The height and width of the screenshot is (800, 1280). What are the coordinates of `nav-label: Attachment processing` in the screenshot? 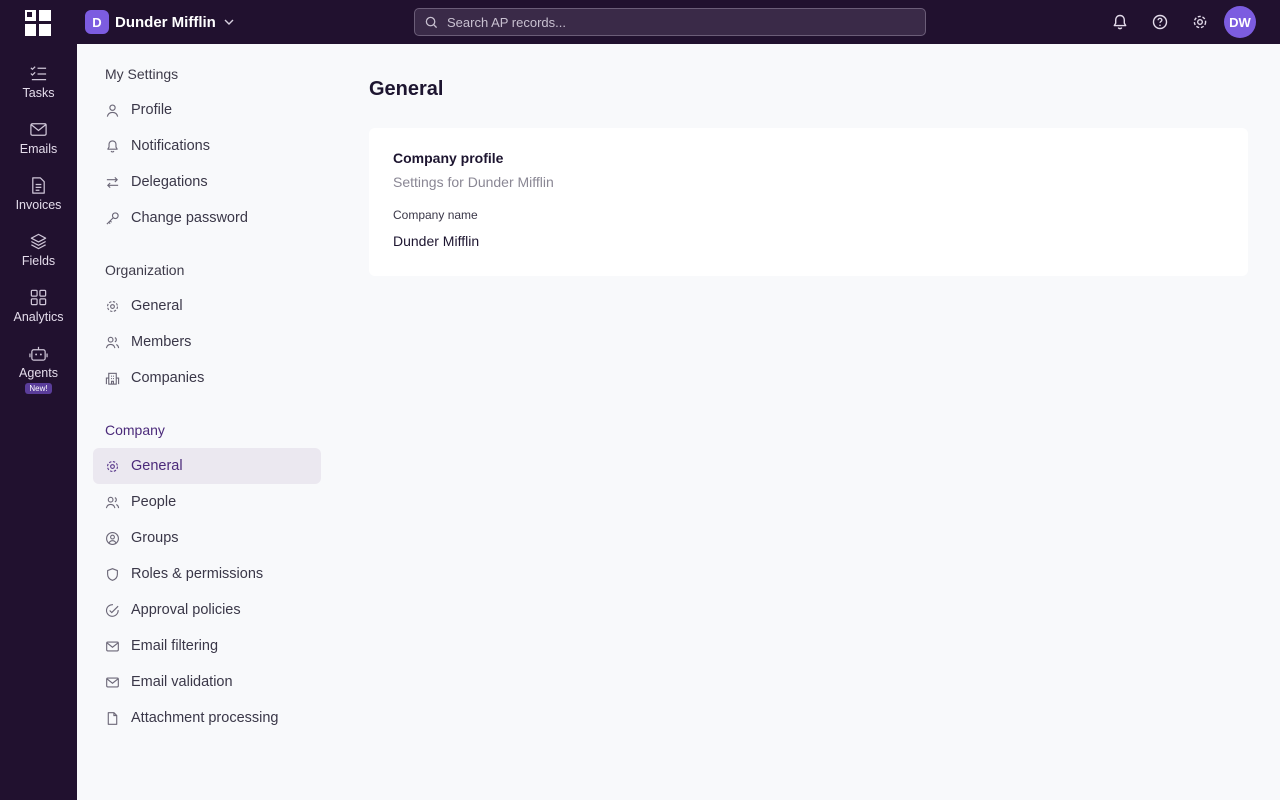 It's located at (205, 718).